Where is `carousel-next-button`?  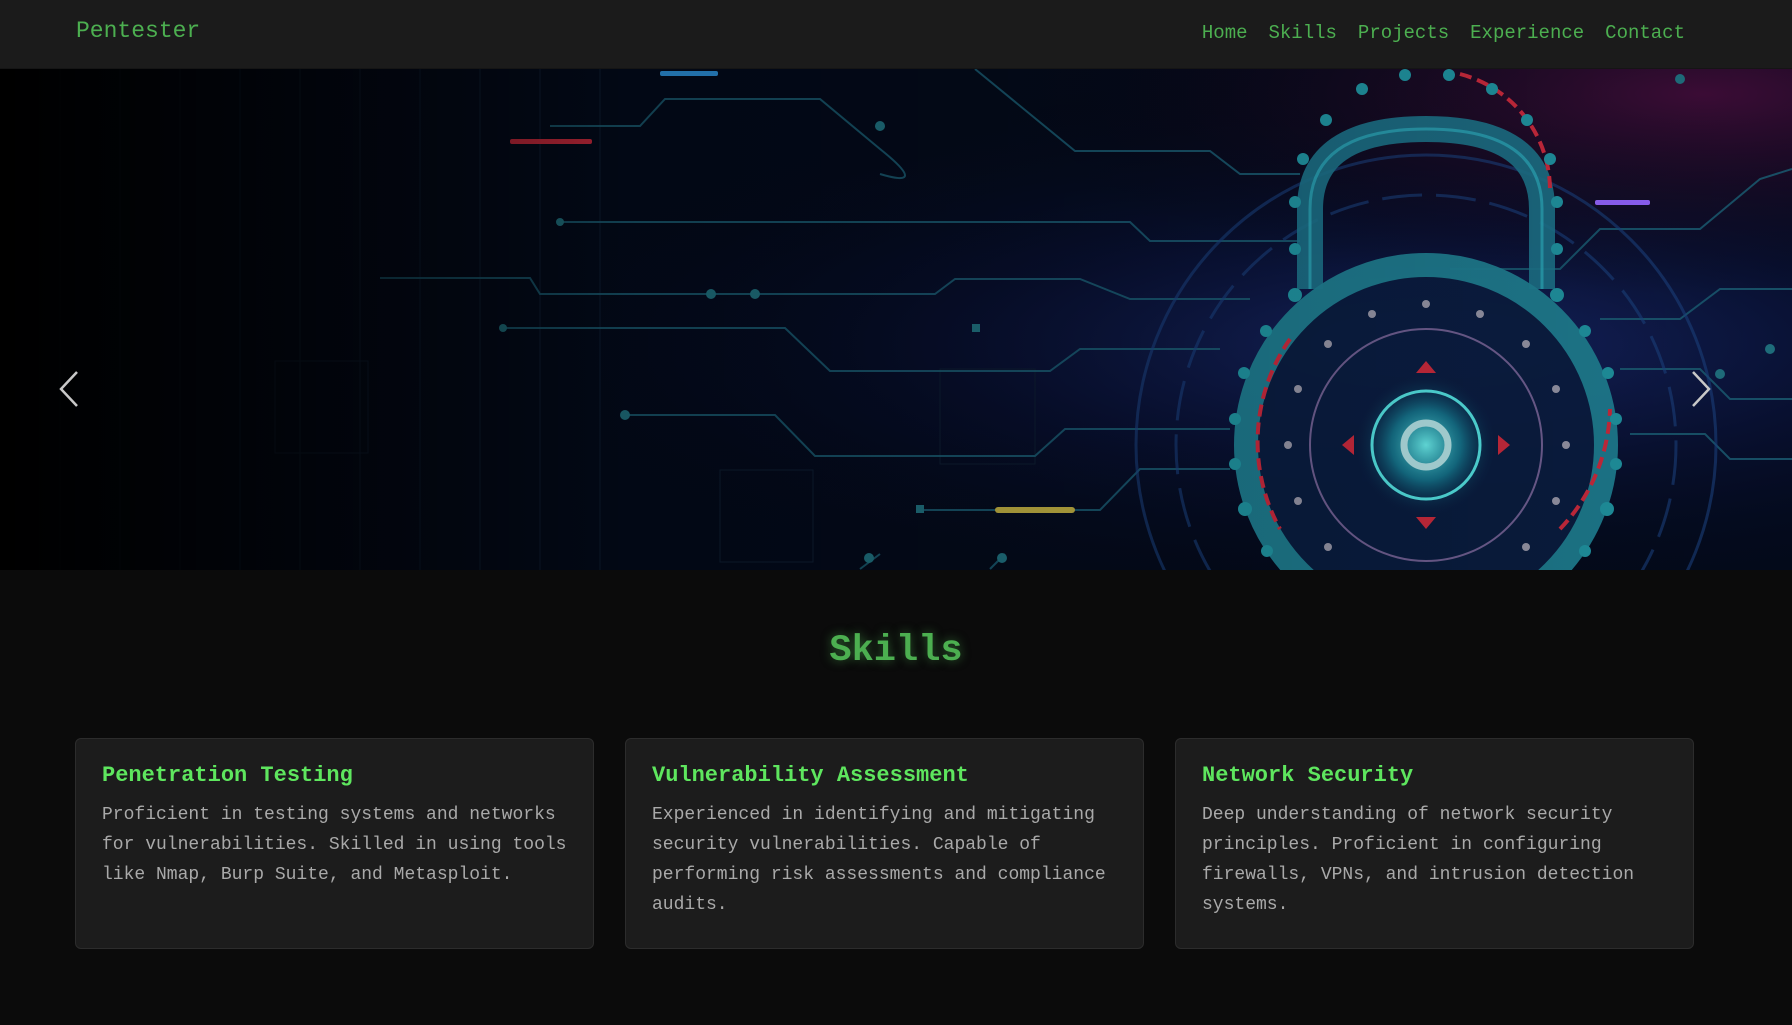 carousel-next-button is located at coordinates (1701, 389).